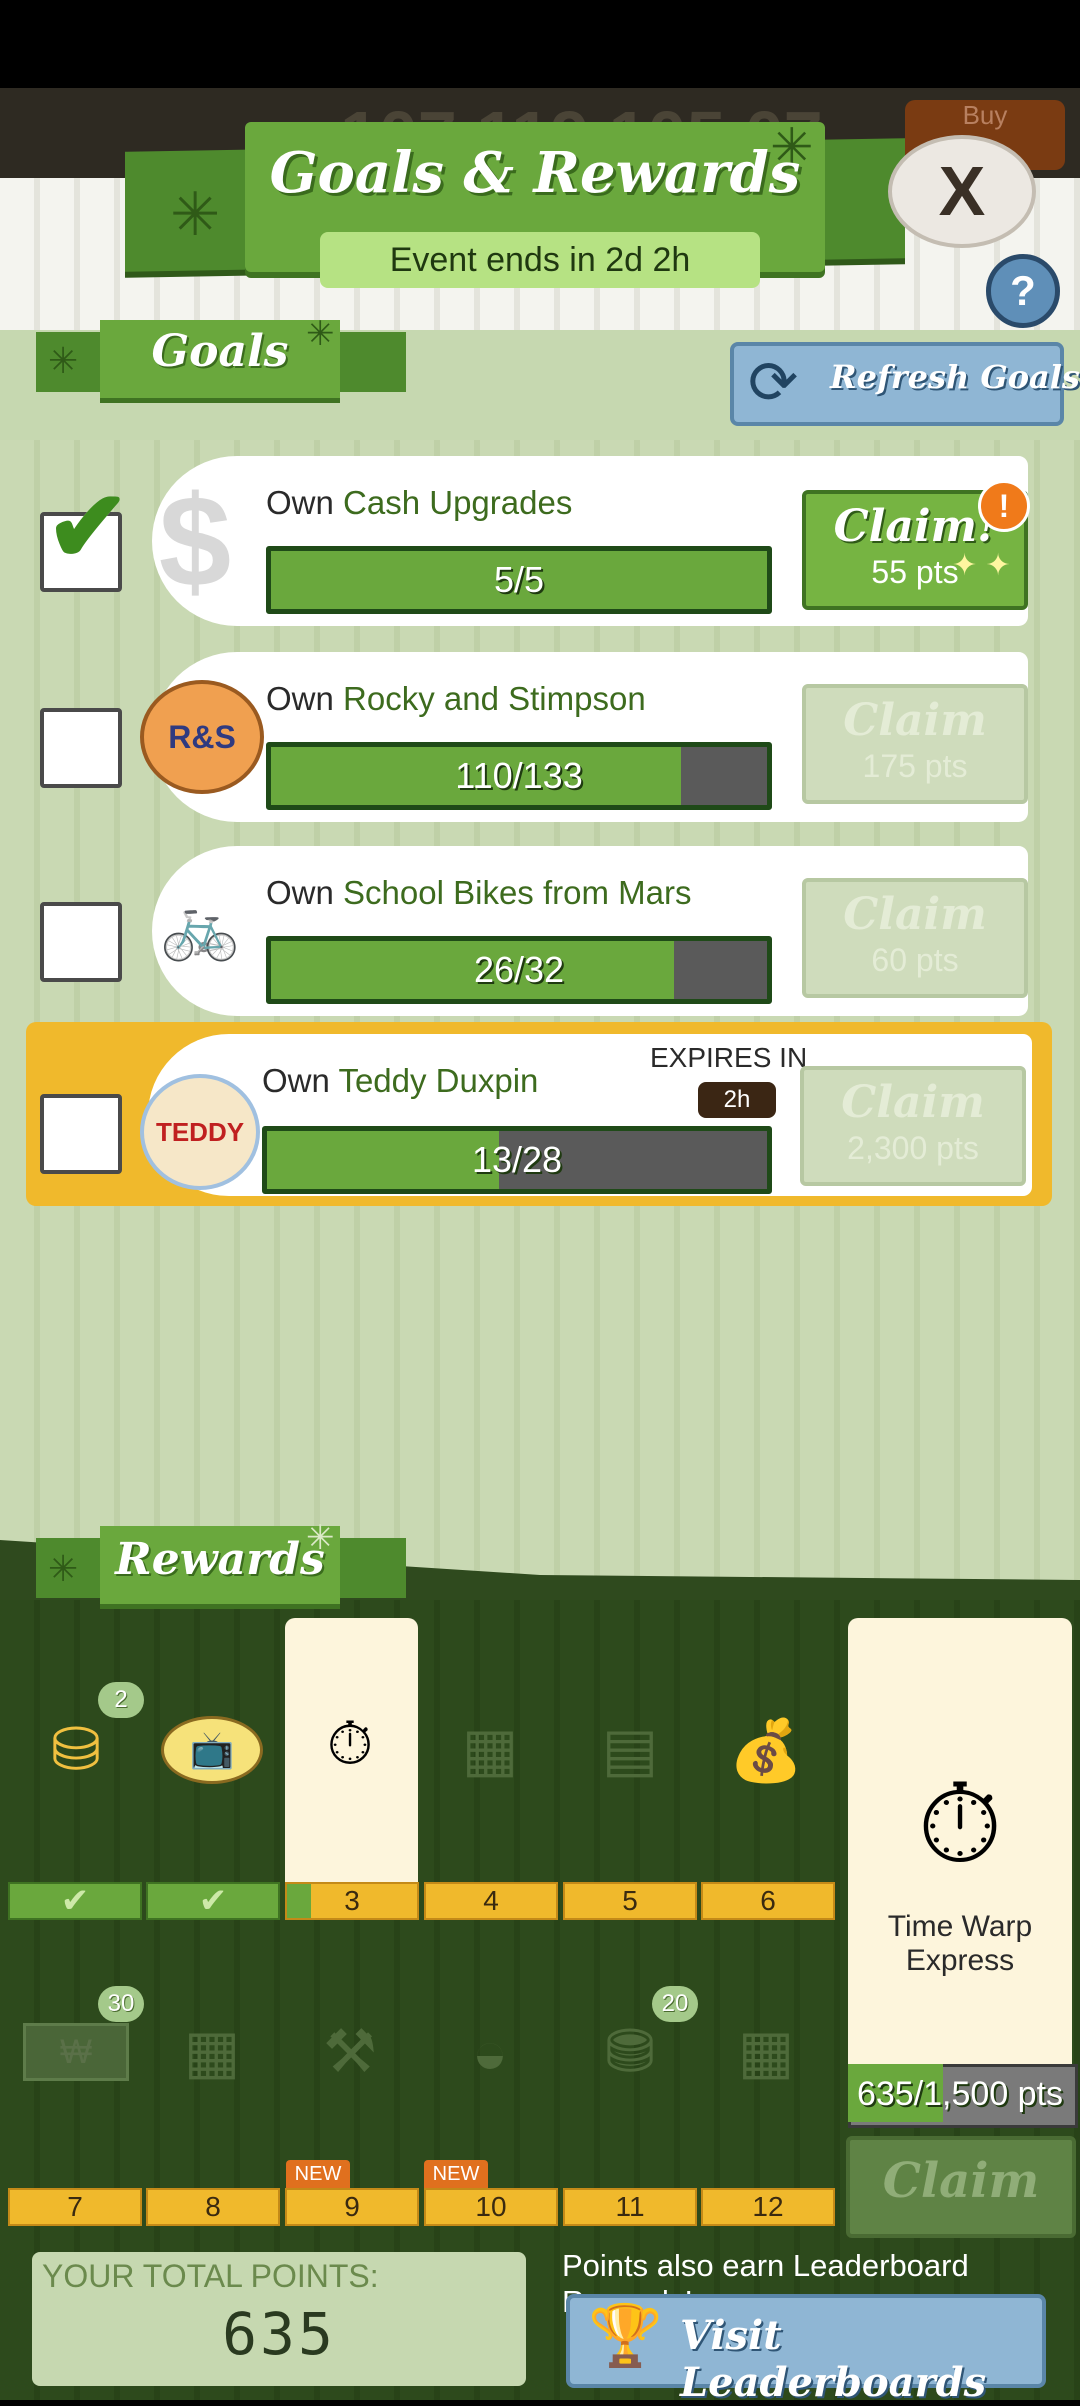 The width and height of the screenshot is (1080, 2406). What do you see at coordinates (981, 565) in the screenshot?
I see `sparkle-icon: ✦ ✦` at bounding box center [981, 565].